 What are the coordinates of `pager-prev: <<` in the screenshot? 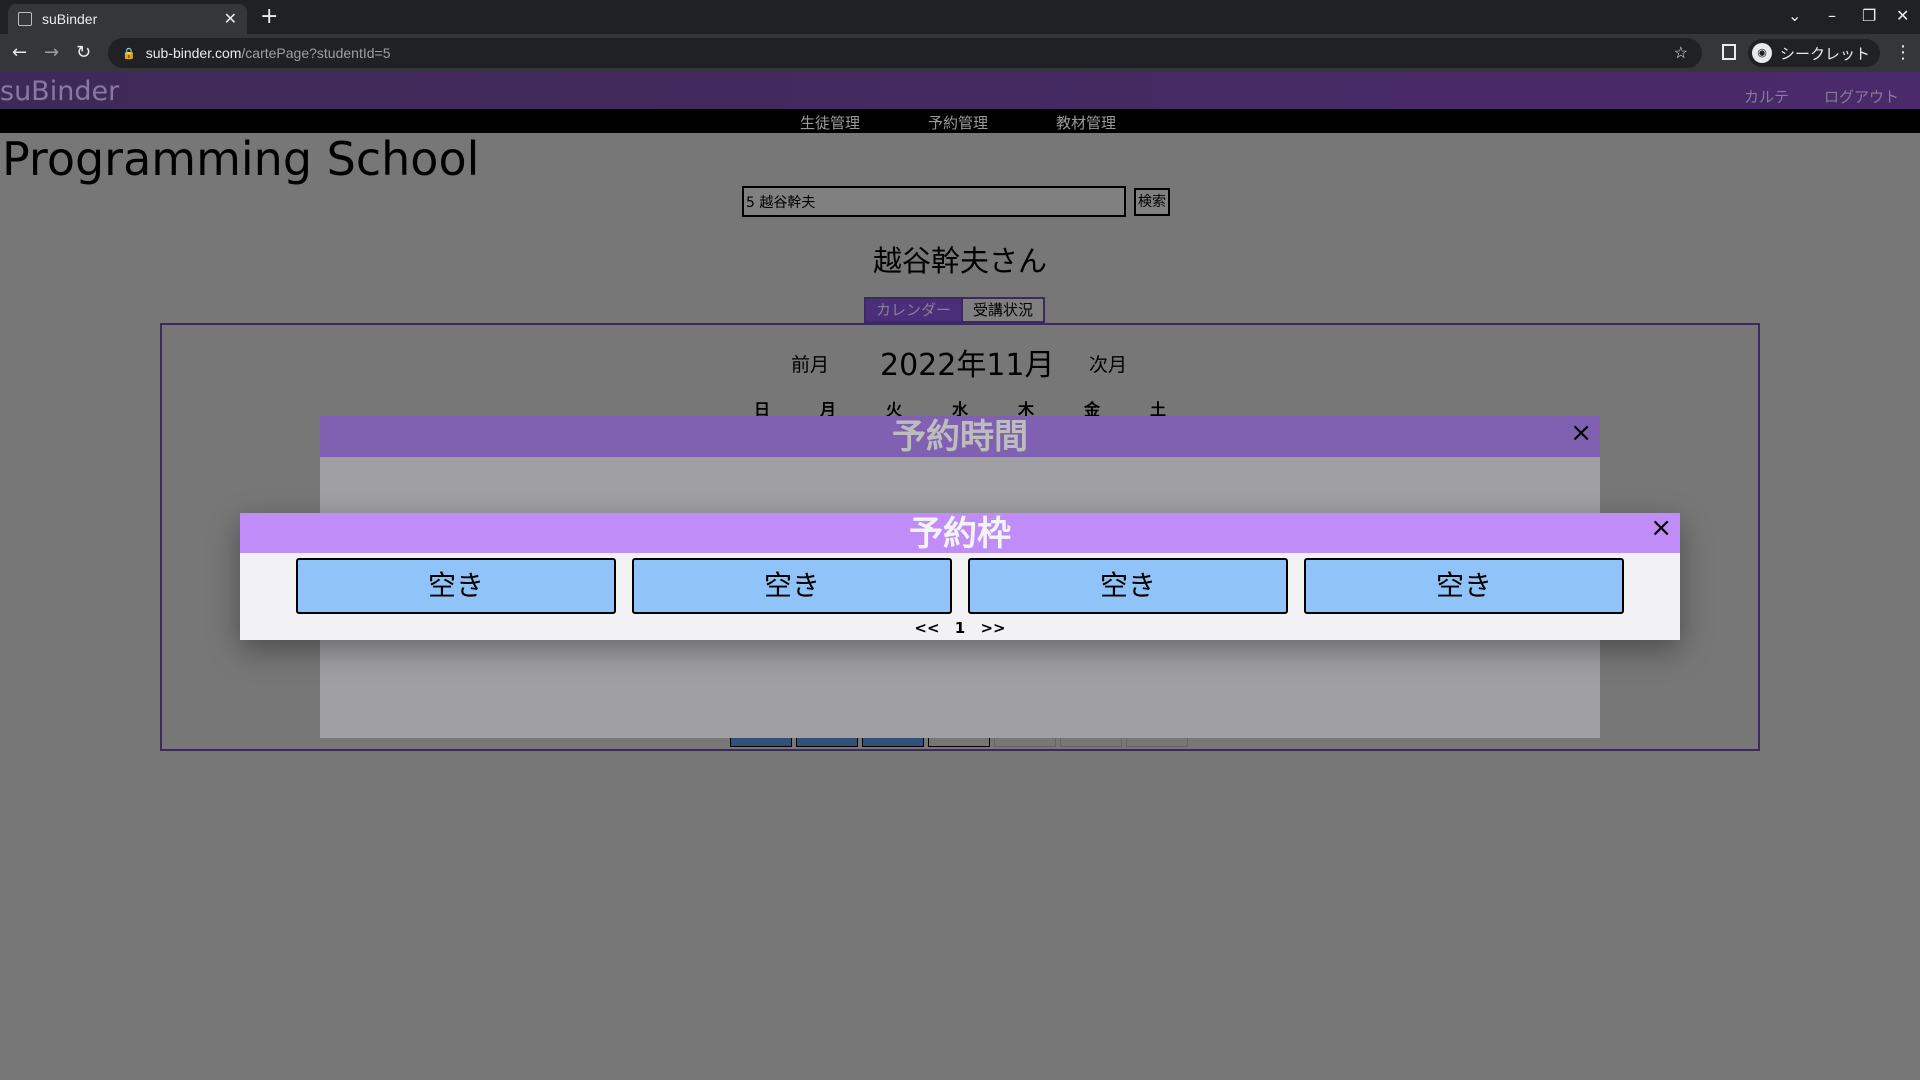 It's located at (926, 628).